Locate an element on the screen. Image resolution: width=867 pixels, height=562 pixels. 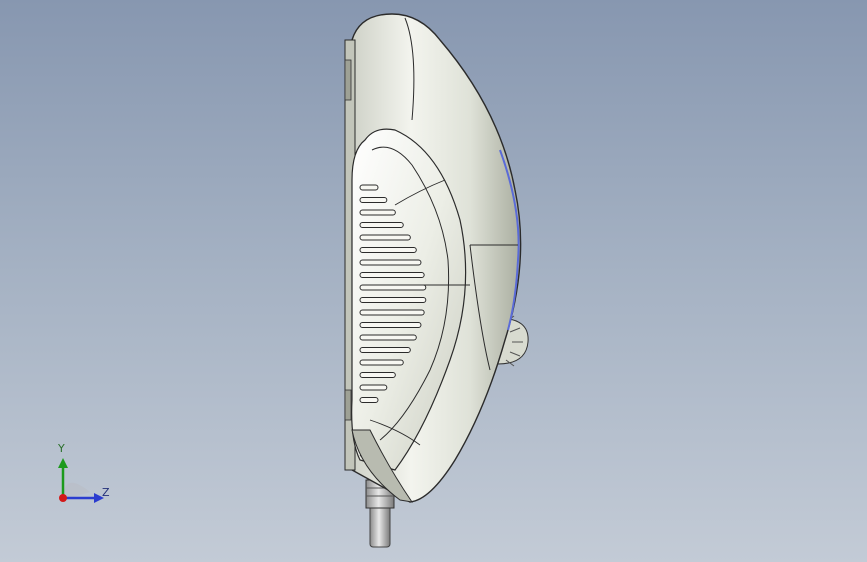
y-axis-label: Y is located at coordinates (61, 448).